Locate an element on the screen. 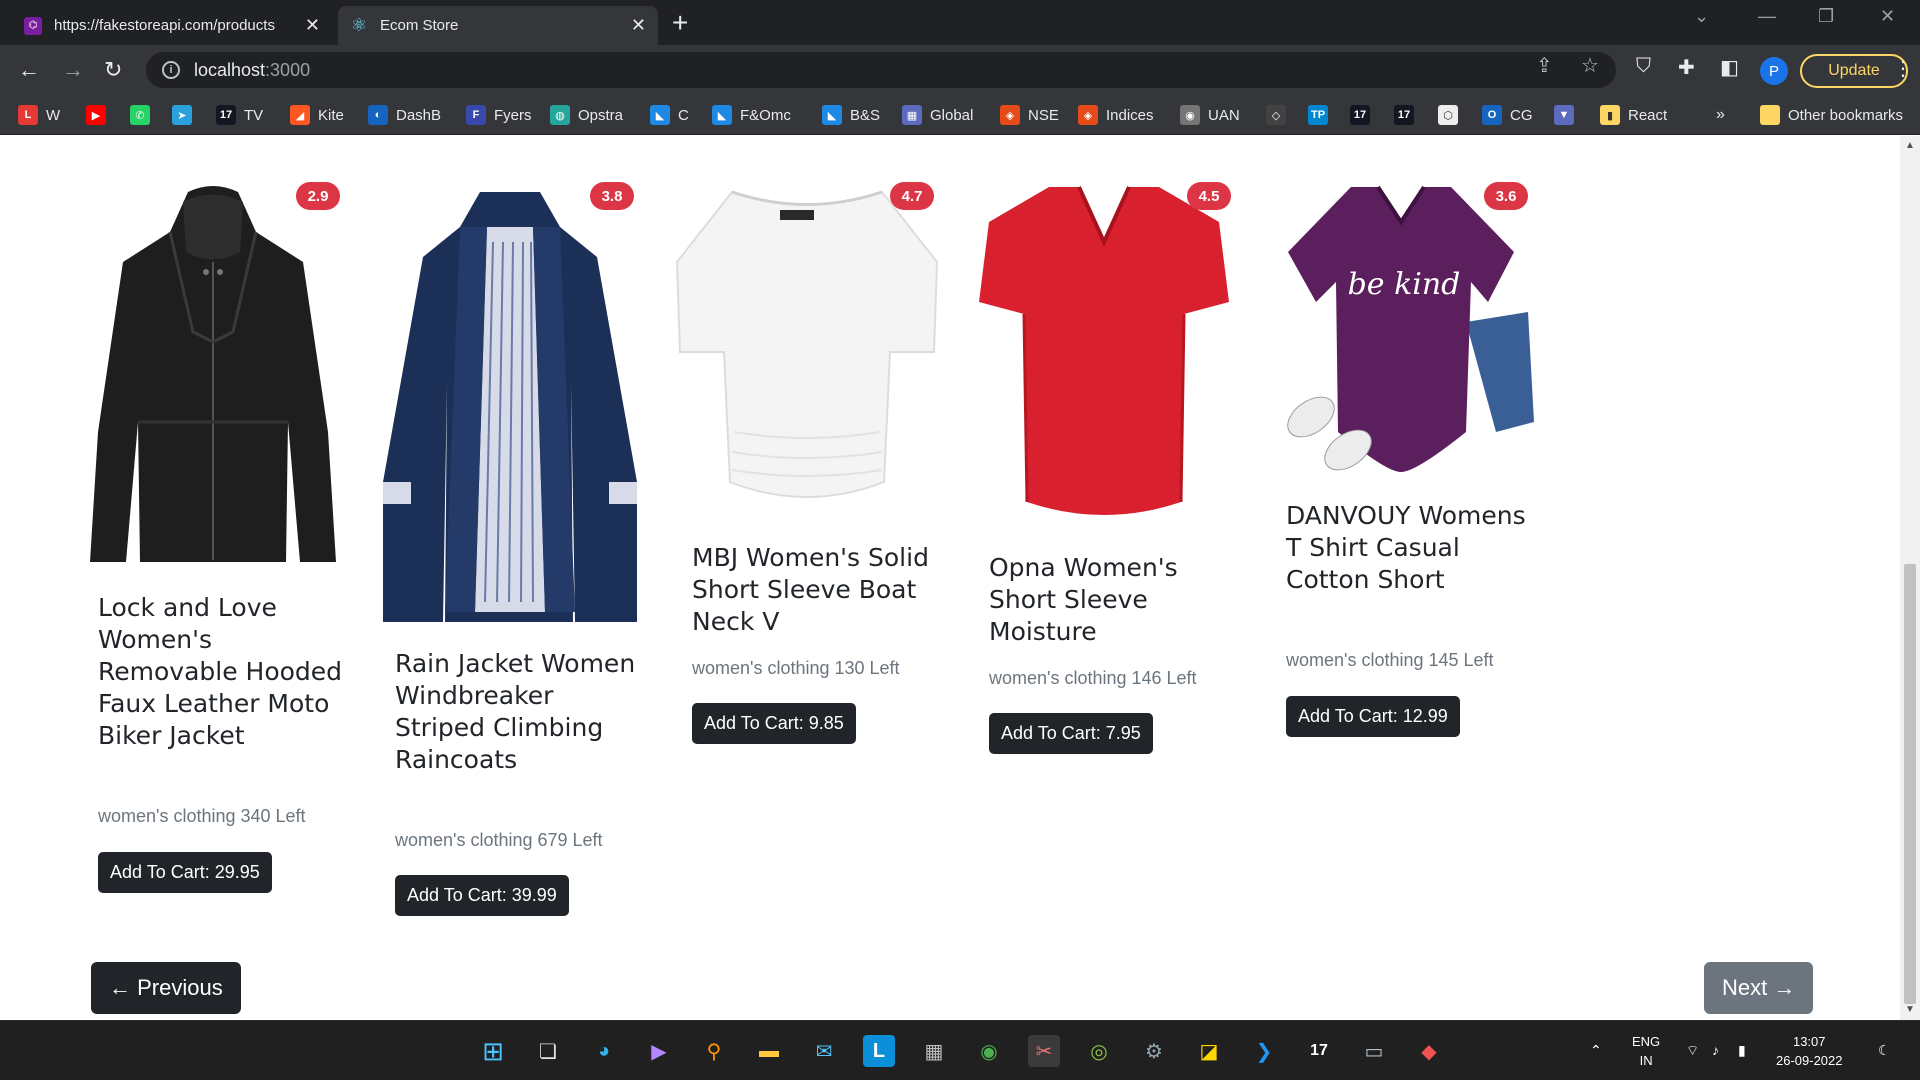 This screenshot has height=1080, width=1920. forward-icon: → is located at coordinates (73, 70).